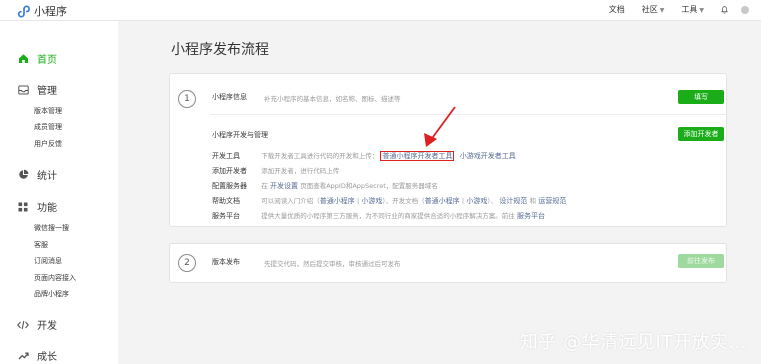  Describe the element at coordinates (48, 144) in the screenshot. I see `sidebar-subitem-feedback: 用户反馈` at that location.